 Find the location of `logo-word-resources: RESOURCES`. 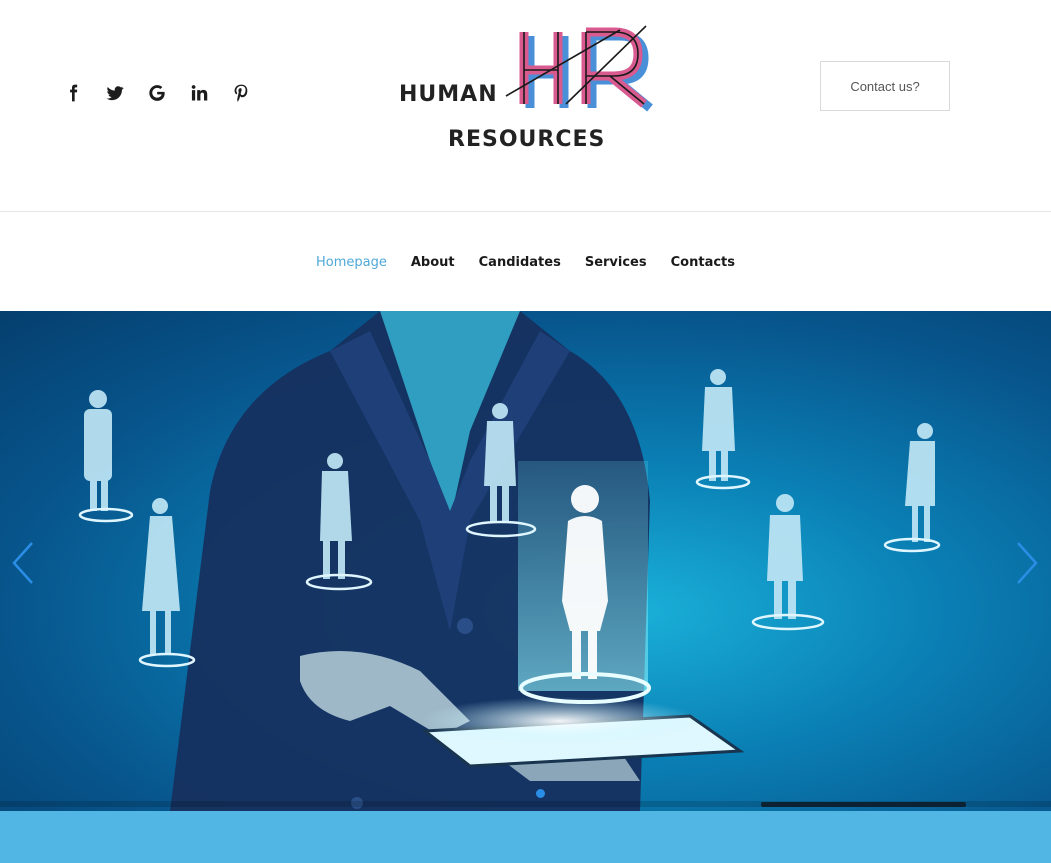

logo-word-resources: RESOURCES is located at coordinates (527, 139).